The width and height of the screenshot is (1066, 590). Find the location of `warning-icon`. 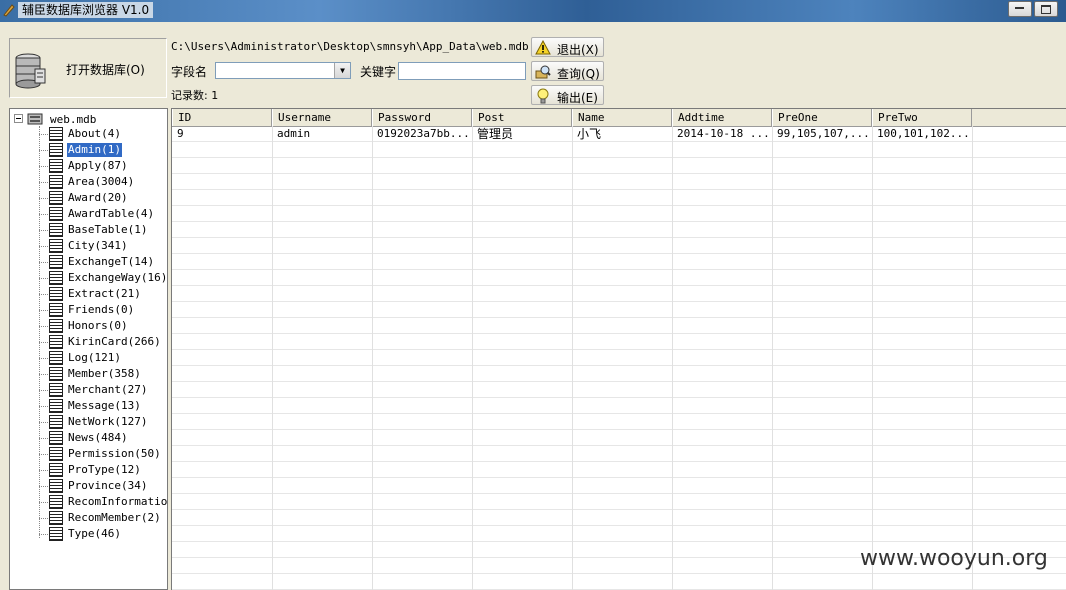

warning-icon is located at coordinates (543, 47).